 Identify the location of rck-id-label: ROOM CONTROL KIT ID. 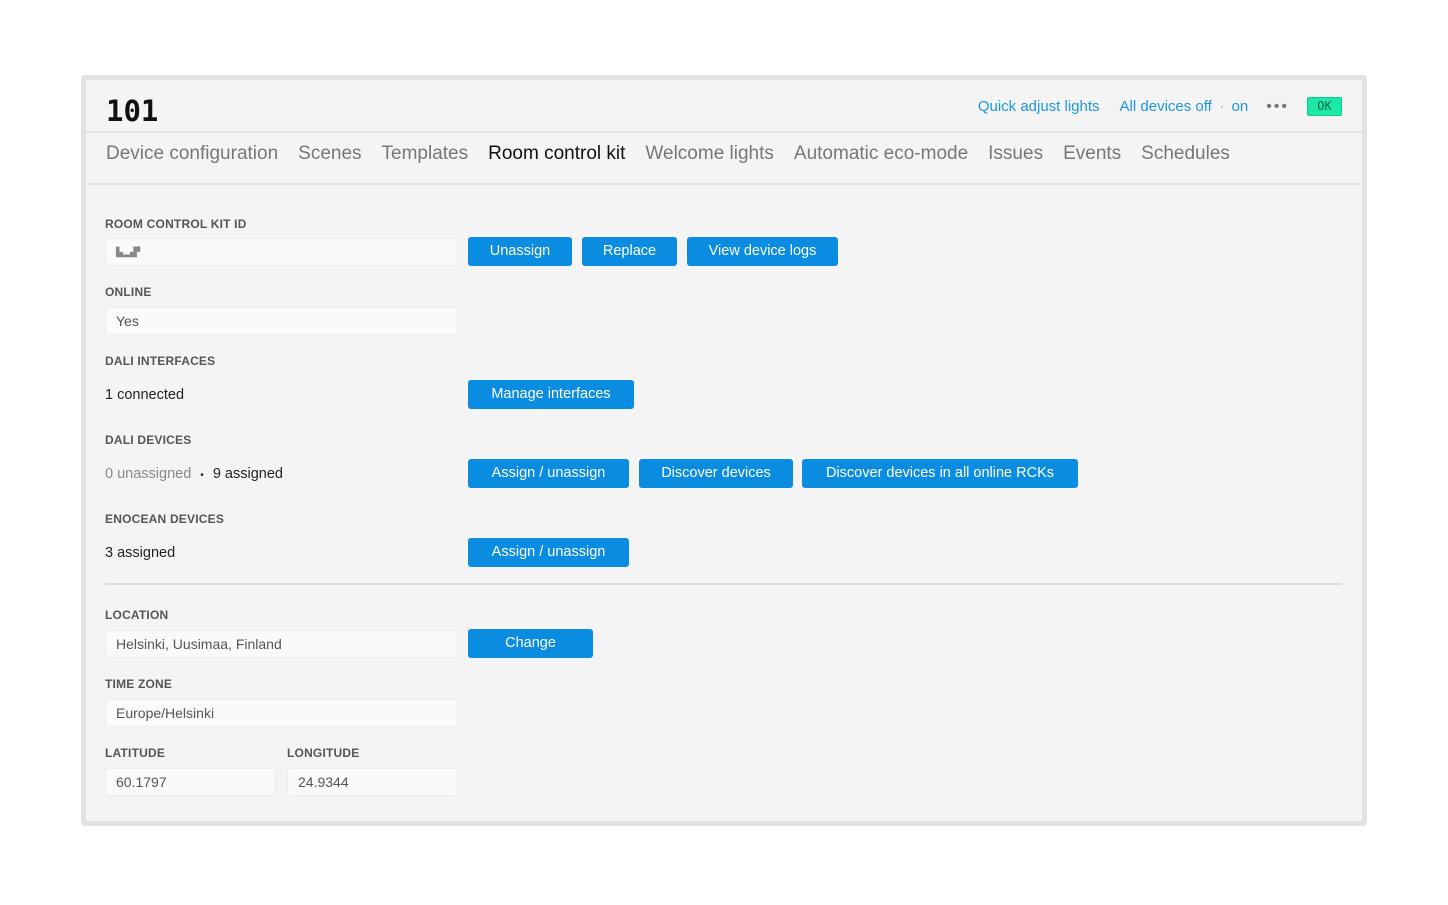
(176, 224).